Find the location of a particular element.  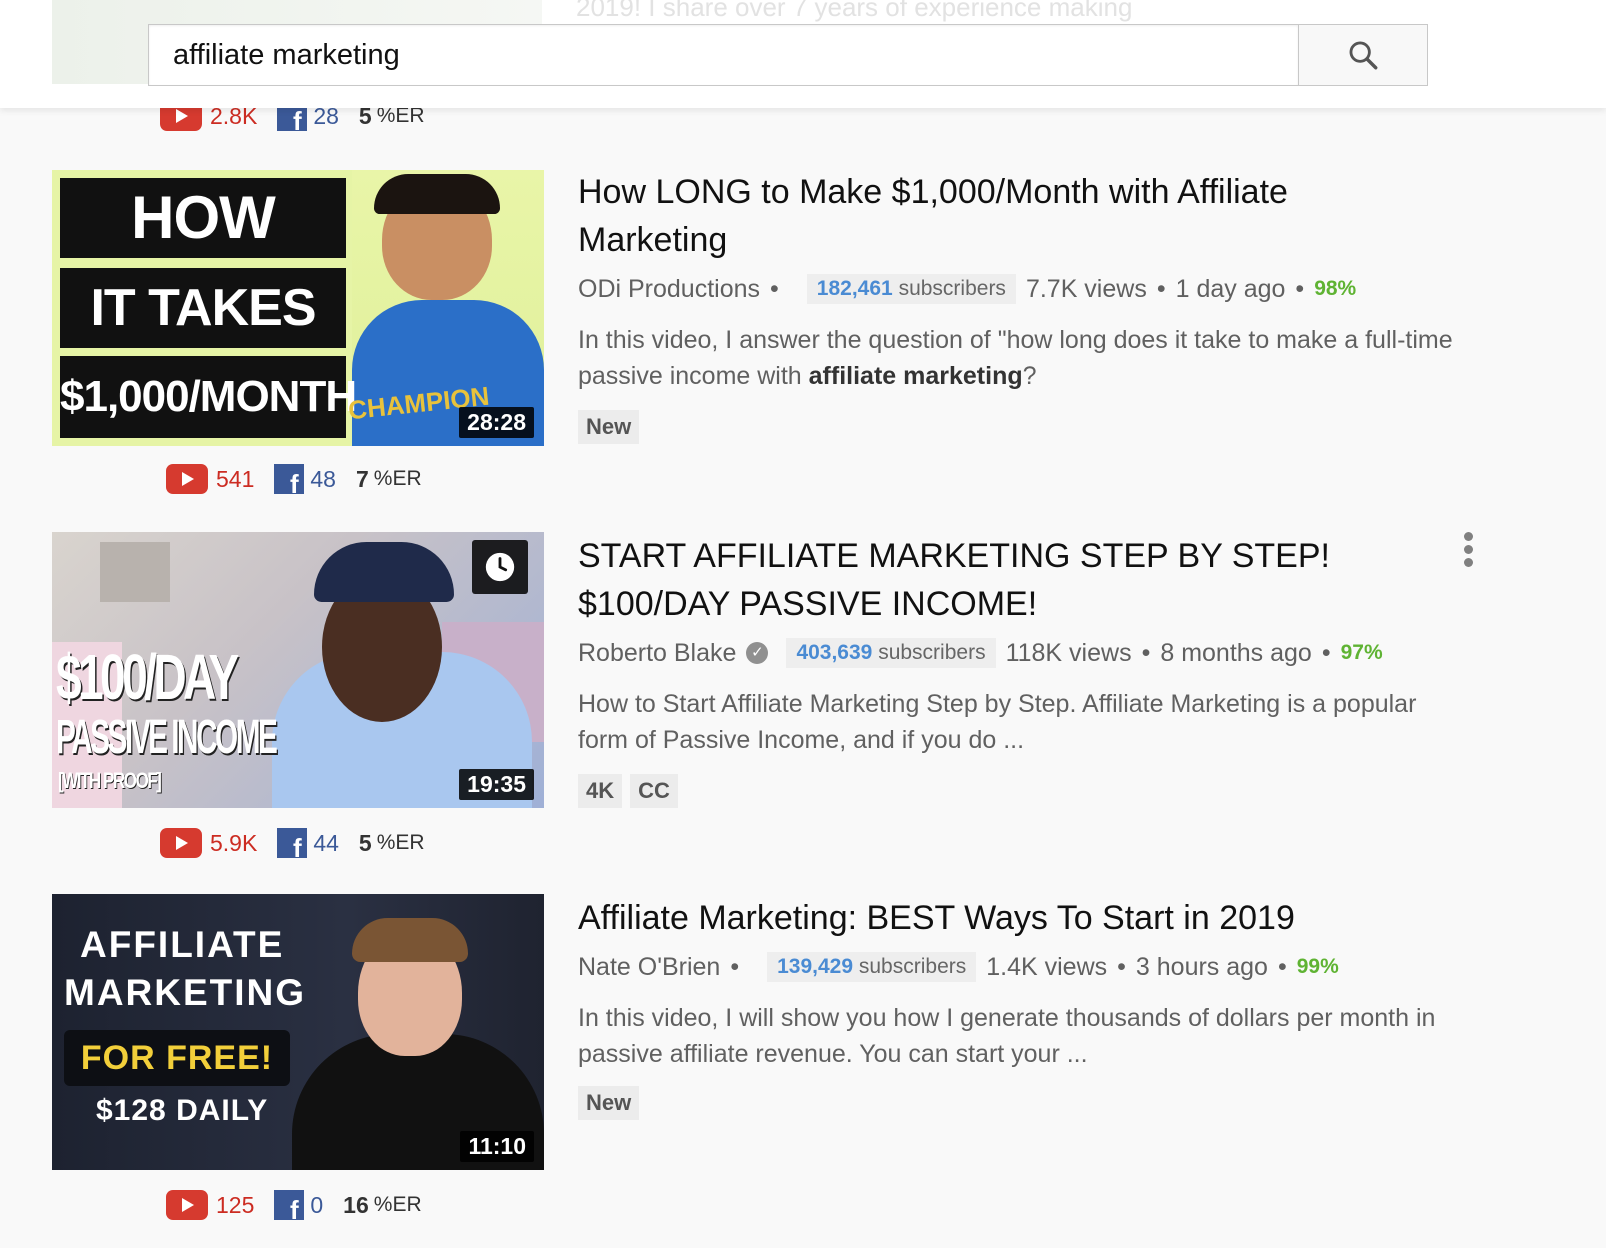

thumbnail-text: AFFILIATE is located at coordinates (182, 944).